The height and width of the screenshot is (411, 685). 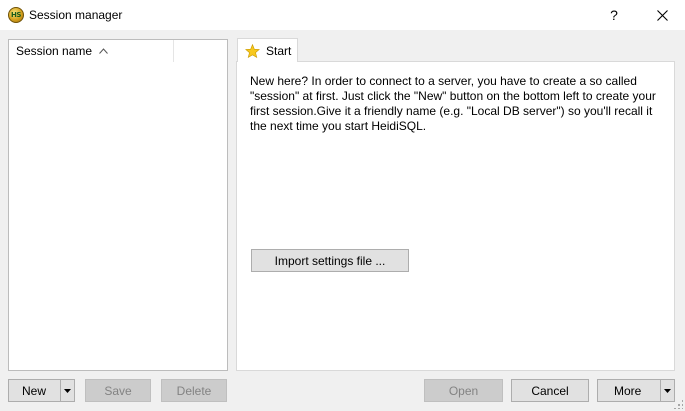 I want to click on new-button: New, so click(x=41, y=390).